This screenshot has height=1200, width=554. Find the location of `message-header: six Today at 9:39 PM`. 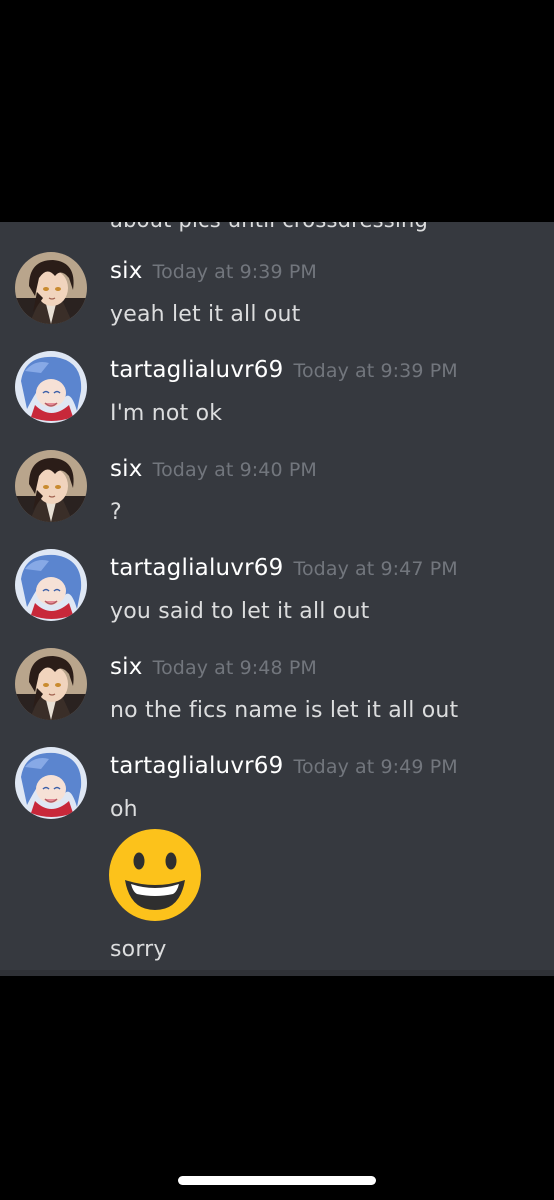

message-header: six Today at 9:39 PM is located at coordinates (213, 271).